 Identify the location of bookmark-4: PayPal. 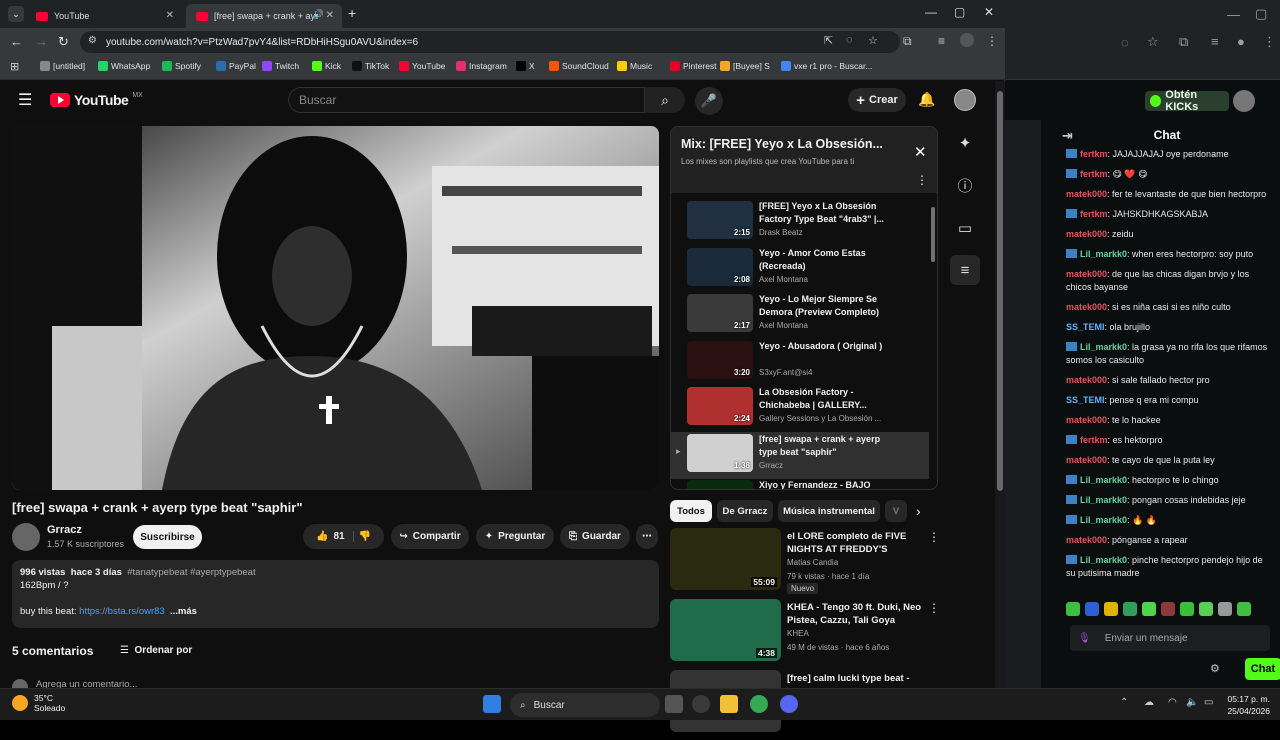
(236, 66).